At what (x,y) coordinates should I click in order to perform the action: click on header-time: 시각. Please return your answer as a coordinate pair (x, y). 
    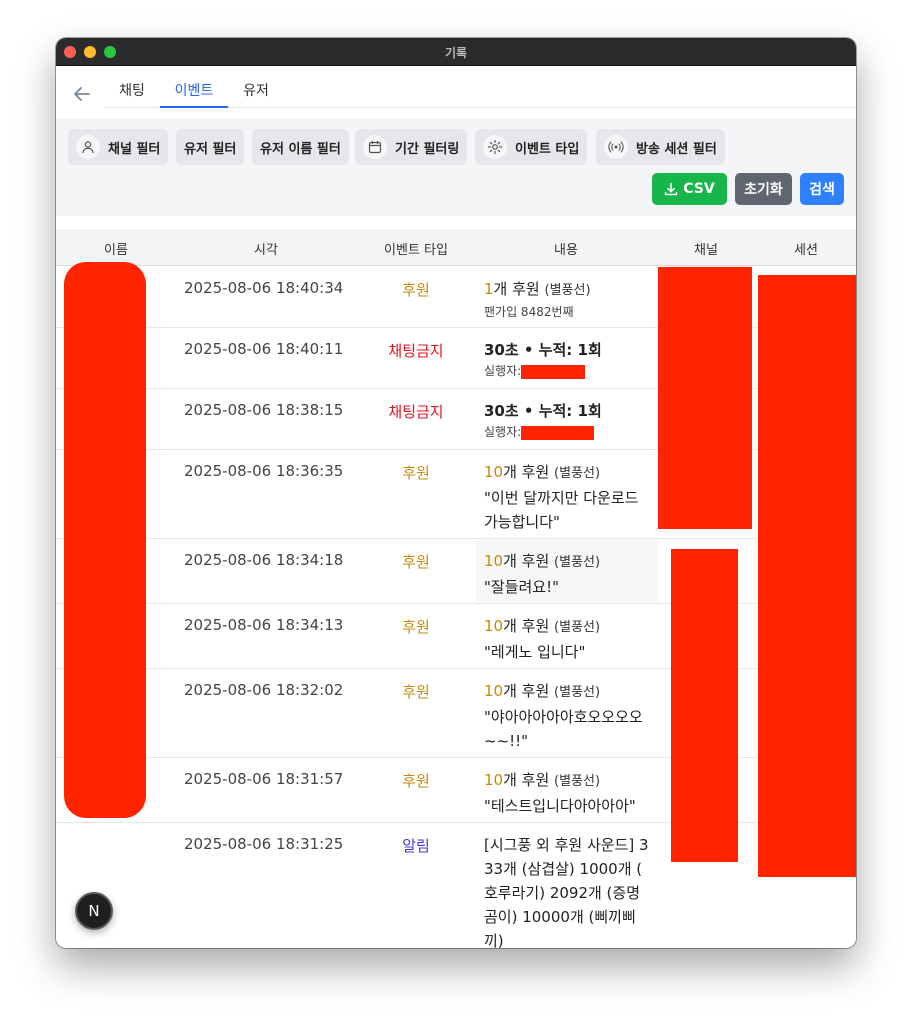
    Looking at the image, I should click on (266, 248).